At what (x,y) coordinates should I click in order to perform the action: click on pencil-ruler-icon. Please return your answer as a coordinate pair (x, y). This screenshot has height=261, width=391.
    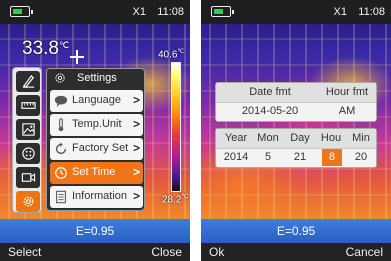
    Looking at the image, I should click on (28, 81).